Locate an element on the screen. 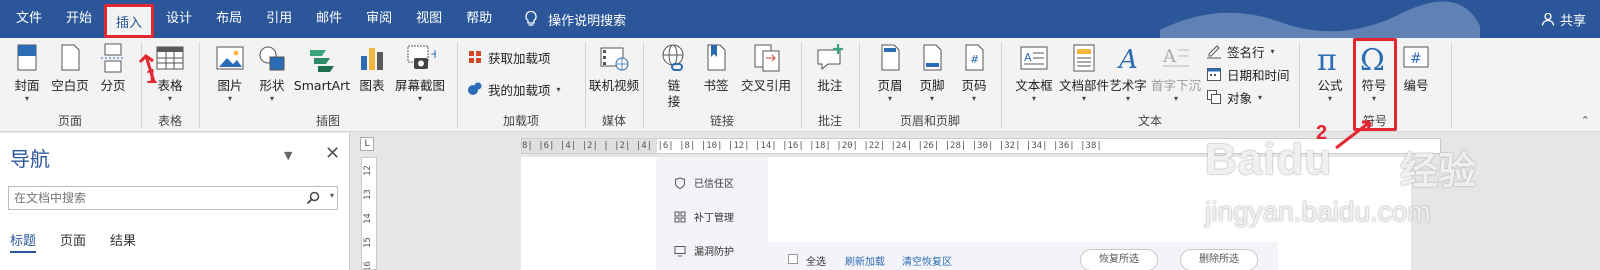 The width and height of the screenshot is (1600, 270). textbox-button: A 文本框 ▾ is located at coordinates (1034, 73).